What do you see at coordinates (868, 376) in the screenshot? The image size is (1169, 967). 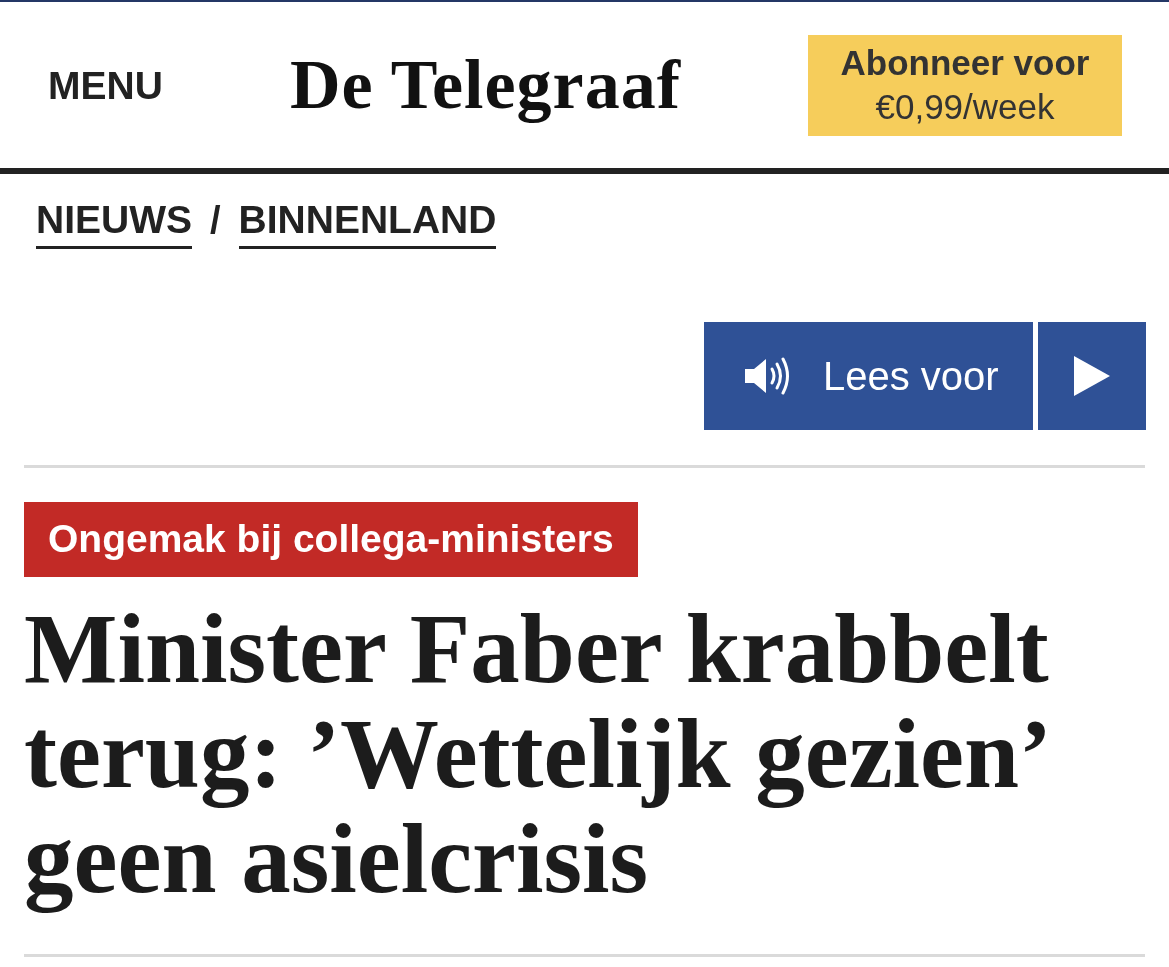 I see `read-aloud-button: Lees voor` at bounding box center [868, 376].